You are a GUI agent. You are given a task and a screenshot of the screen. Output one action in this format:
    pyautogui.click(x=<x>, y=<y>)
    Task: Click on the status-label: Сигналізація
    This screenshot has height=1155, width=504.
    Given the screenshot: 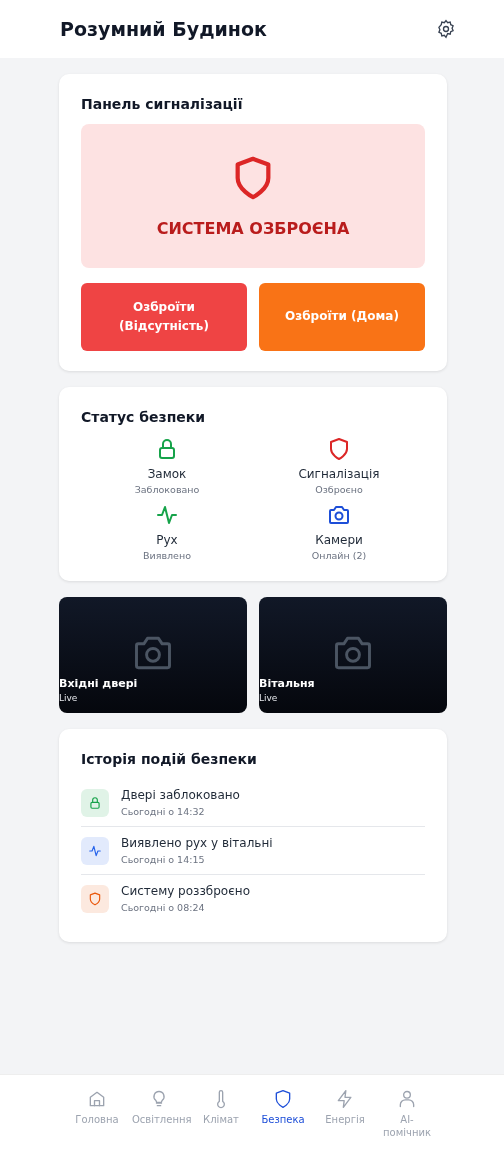 What is the action you would take?
    pyautogui.click(x=339, y=474)
    